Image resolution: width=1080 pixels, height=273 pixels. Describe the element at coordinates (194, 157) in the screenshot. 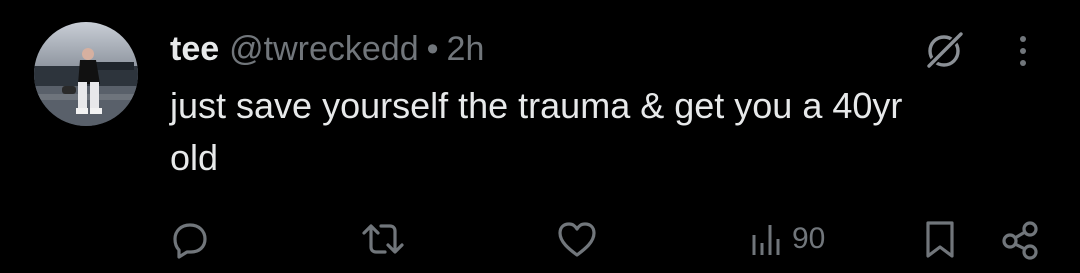

I see `tweet-text-line-2: old` at that location.